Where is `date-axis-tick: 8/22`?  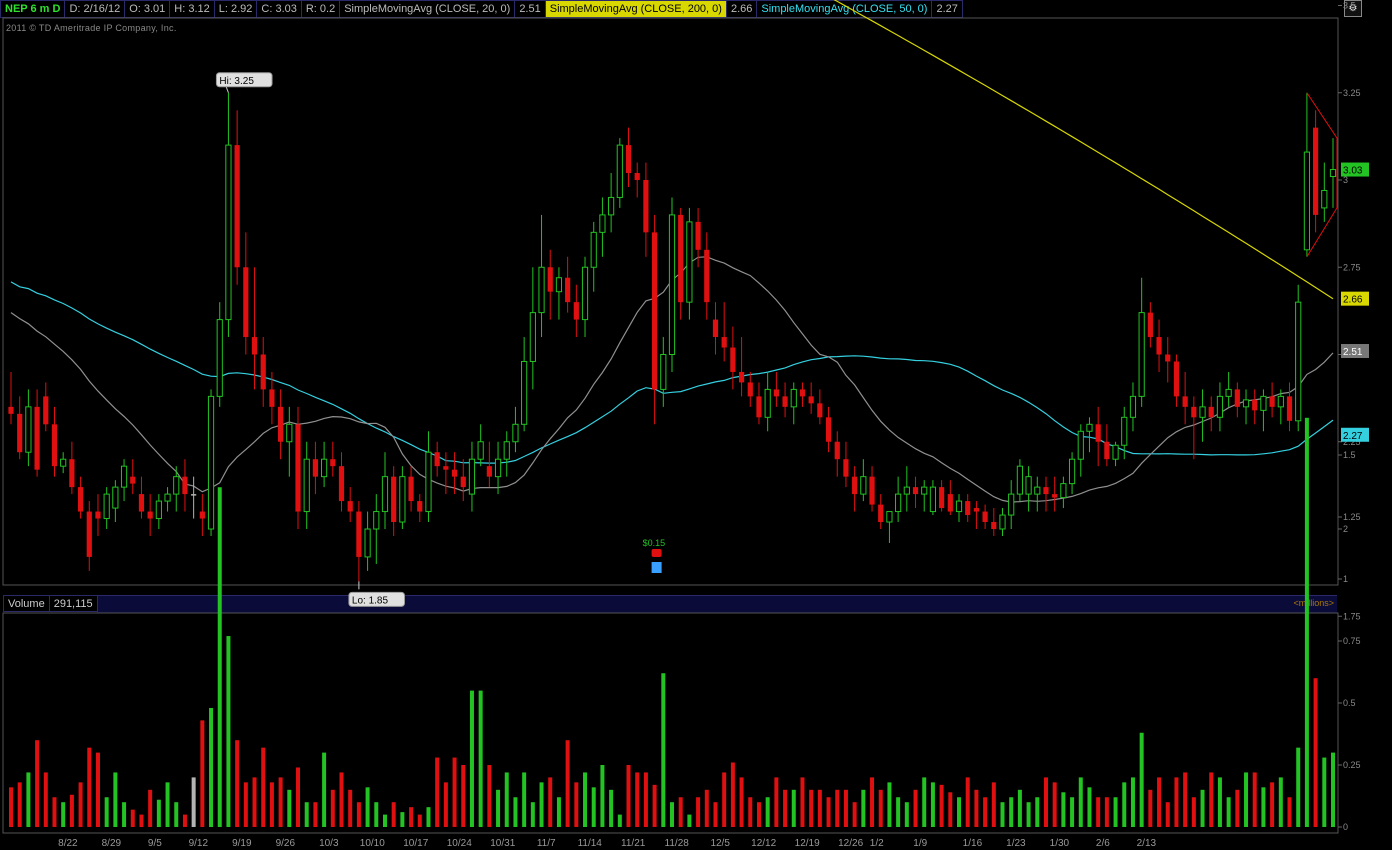 date-axis-tick: 8/22 is located at coordinates (68, 843).